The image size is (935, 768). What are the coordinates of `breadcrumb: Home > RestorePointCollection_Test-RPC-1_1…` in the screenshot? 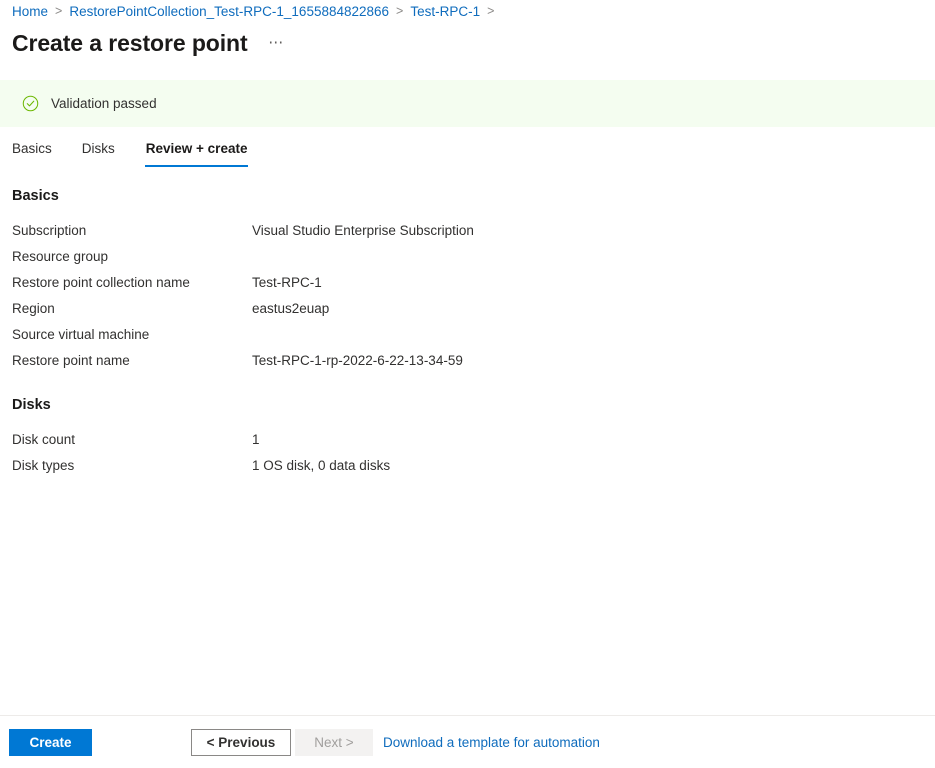 It's located at (256, 11).